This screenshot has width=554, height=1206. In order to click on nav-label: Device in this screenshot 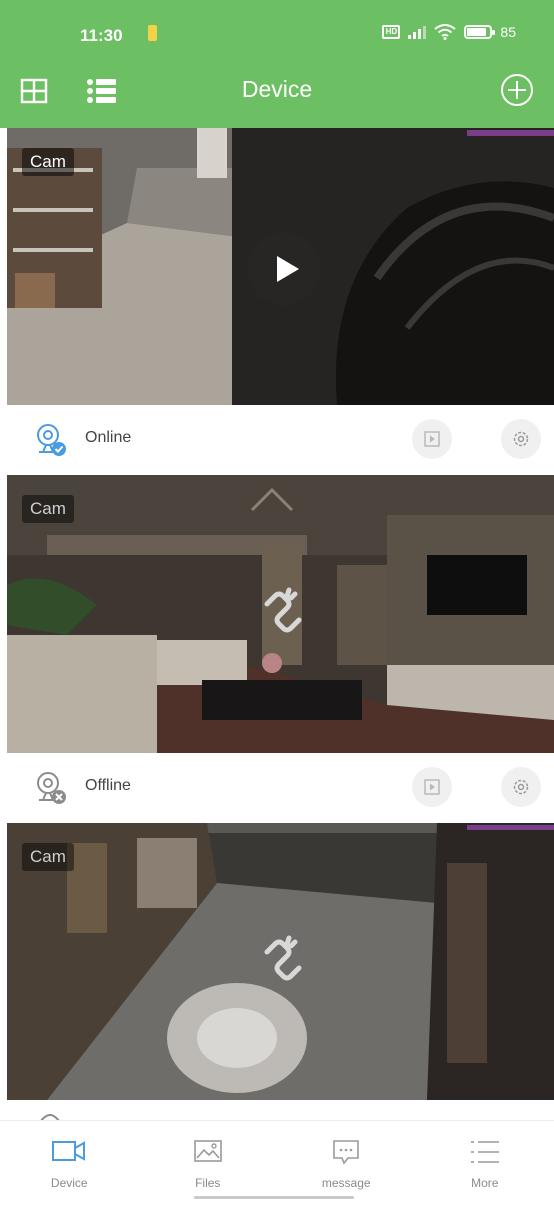, I will do `click(69, 1183)`.